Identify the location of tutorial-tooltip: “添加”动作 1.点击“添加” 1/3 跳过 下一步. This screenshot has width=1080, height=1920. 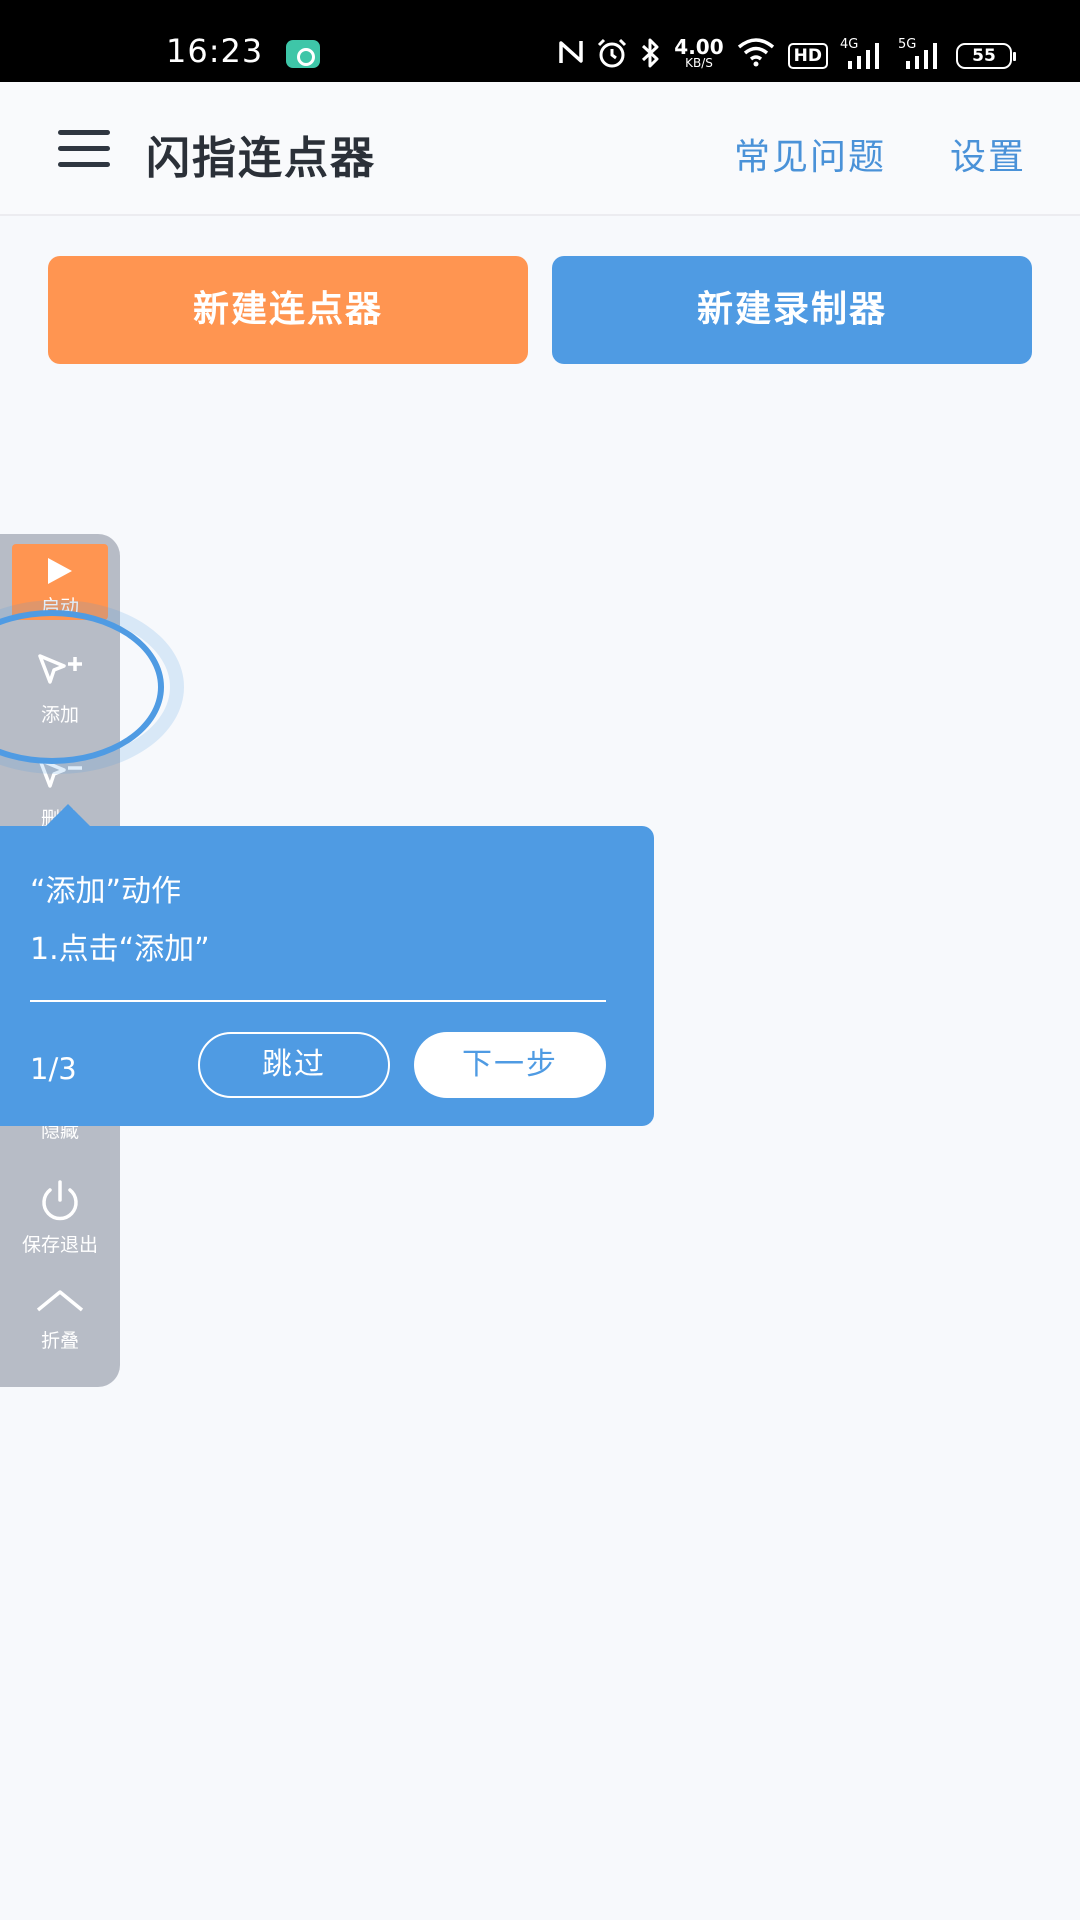
(327, 965).